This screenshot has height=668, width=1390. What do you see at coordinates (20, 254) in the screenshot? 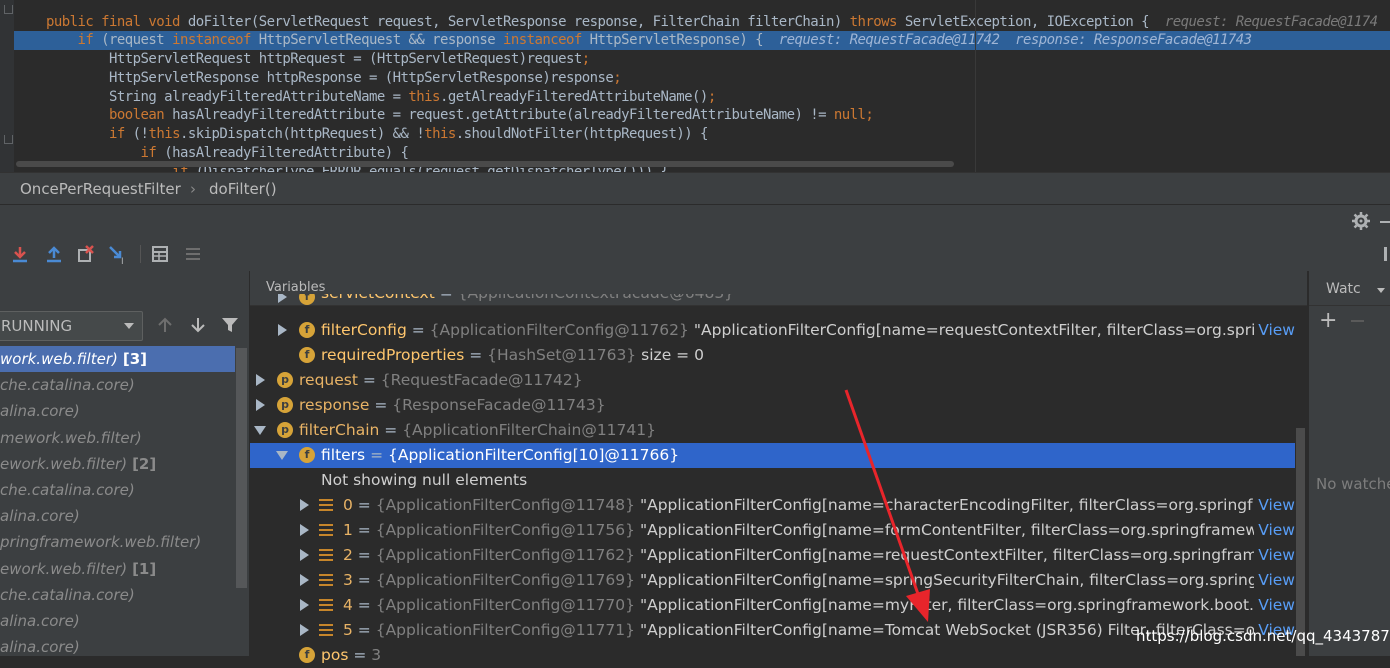
I see `step-into-icon` at bounding box center [20, 254].